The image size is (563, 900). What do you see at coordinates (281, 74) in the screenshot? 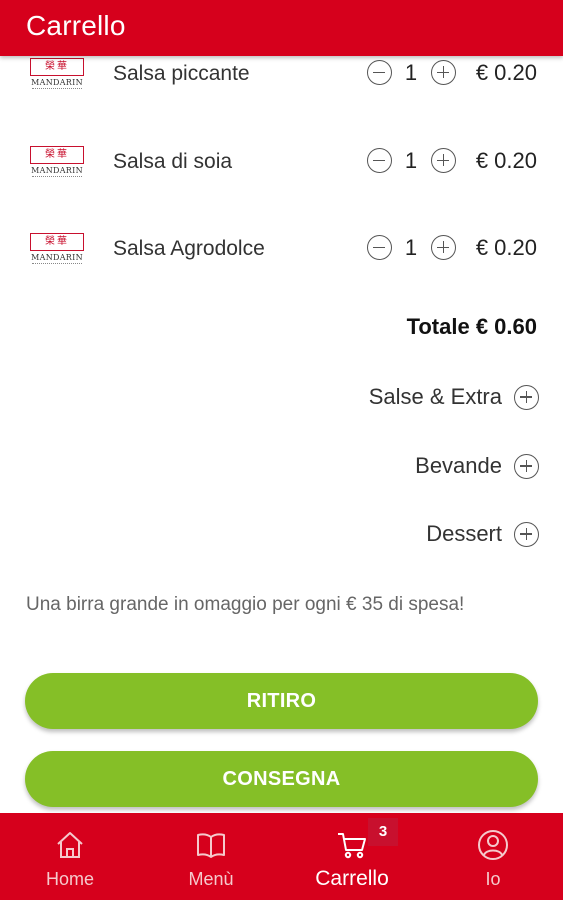
I see `cart-item: 榮華 MANDARIN Salsa piccante 1 € 0.20` at bounding box center [281, 74].